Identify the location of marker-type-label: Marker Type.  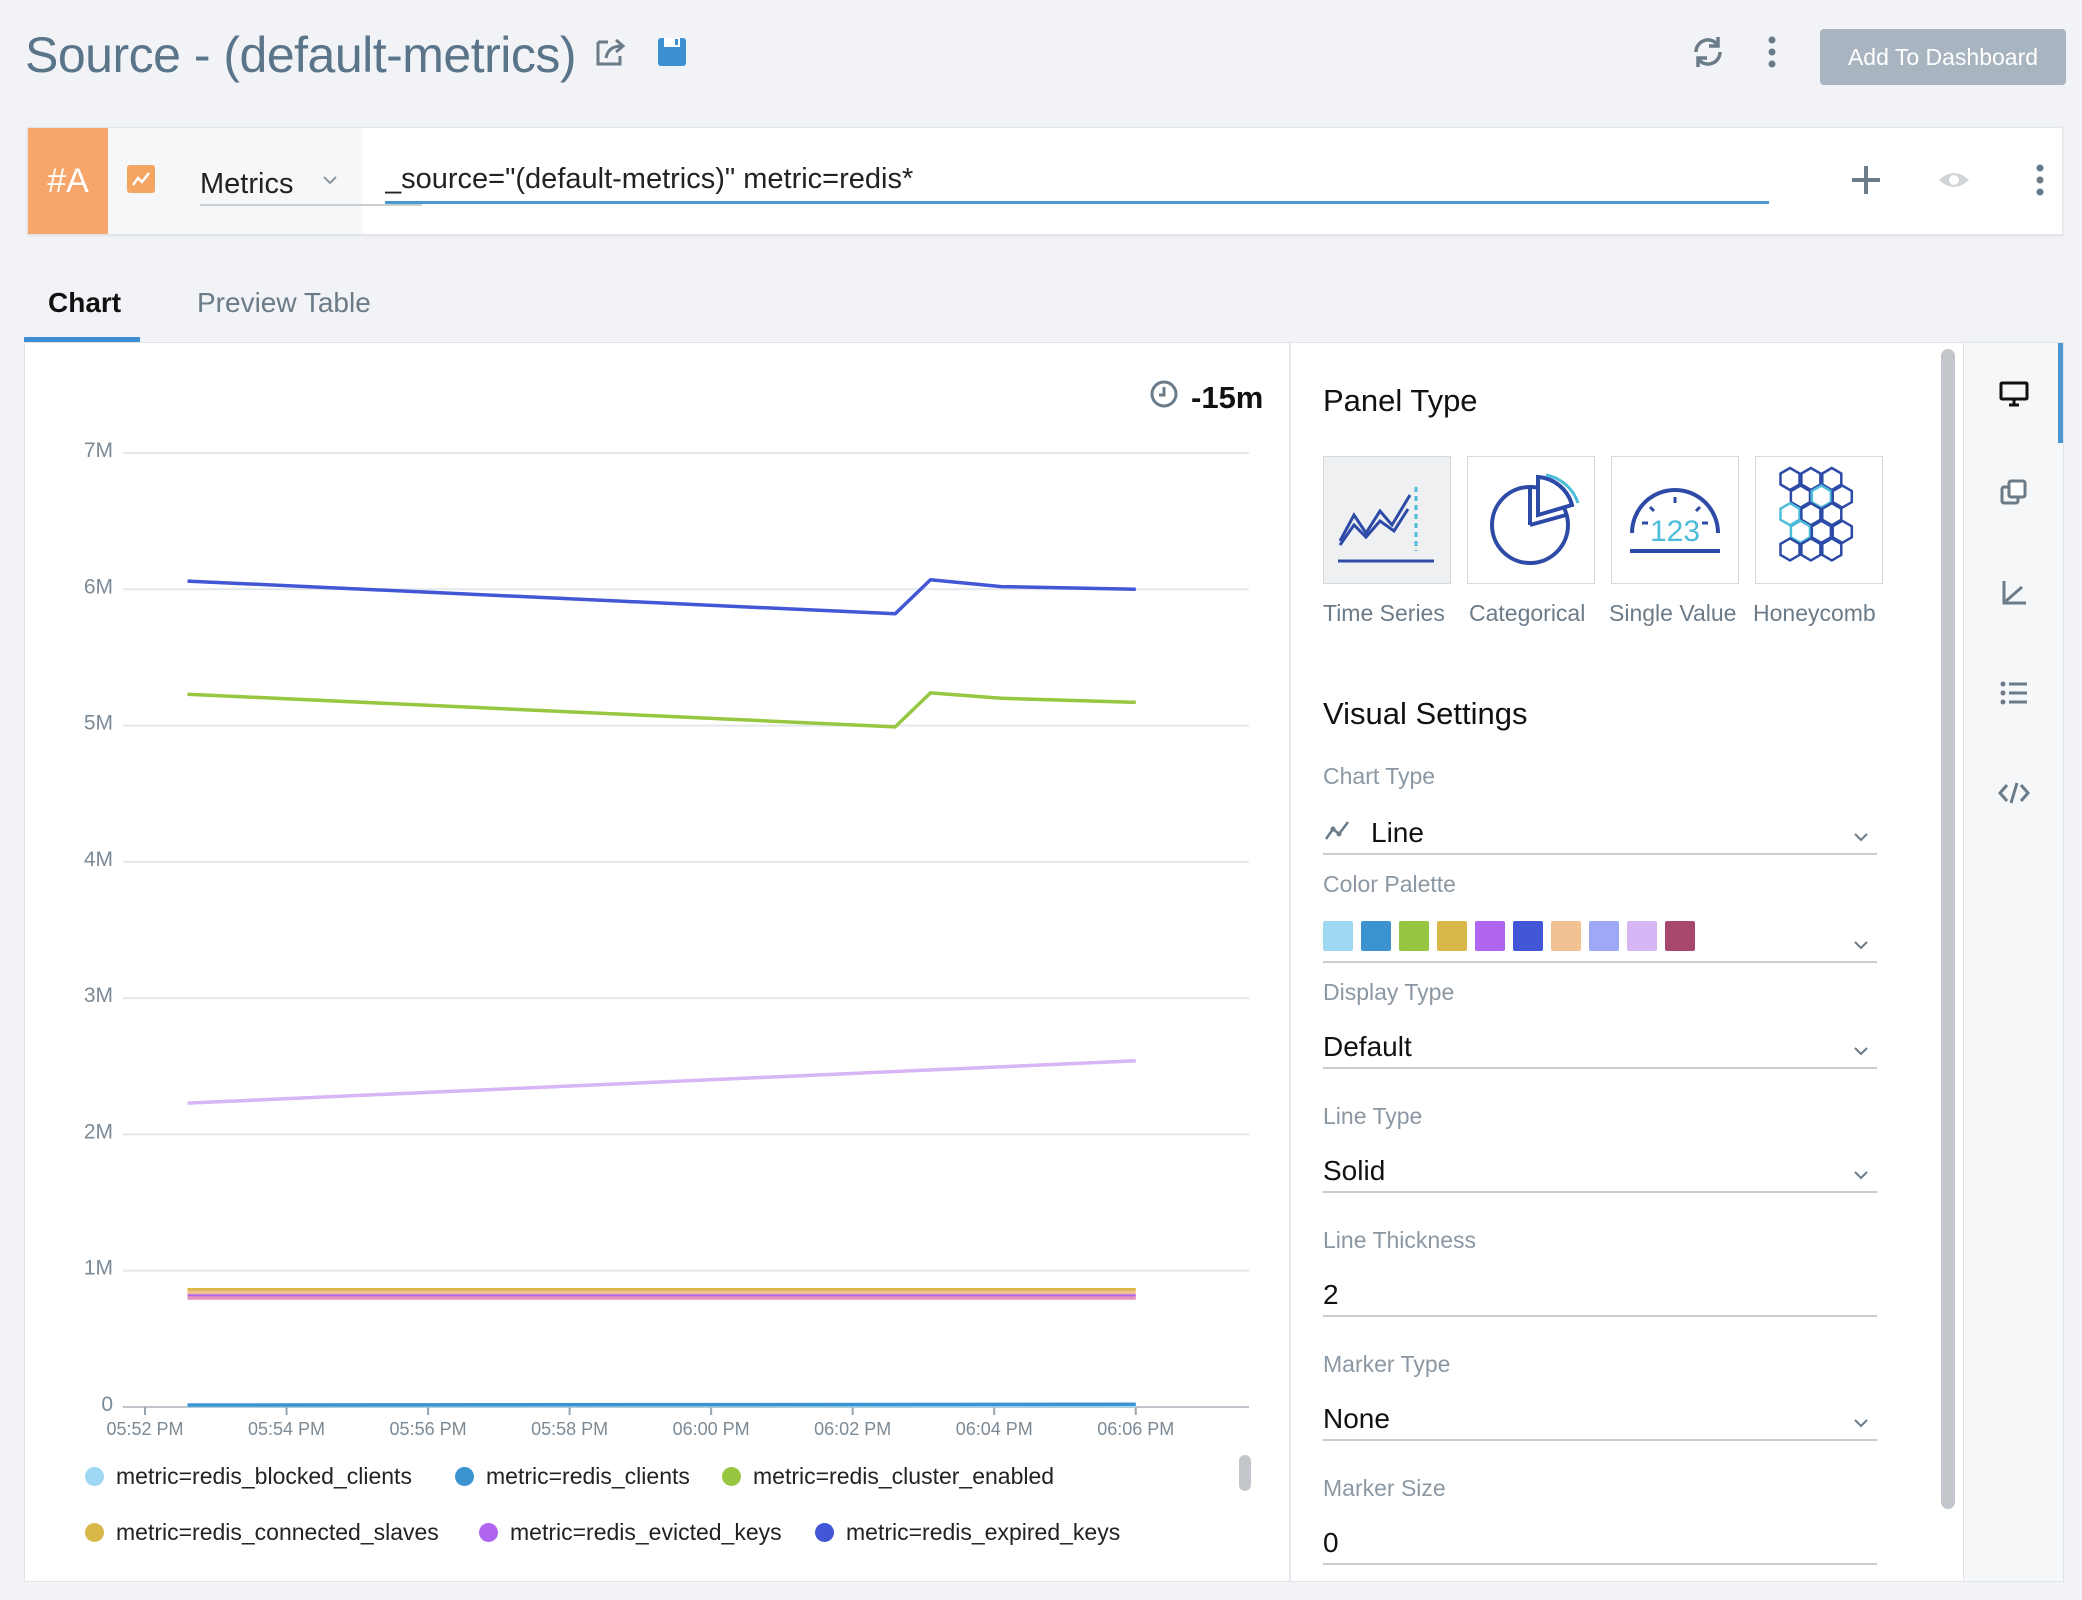
(1387, 1364).